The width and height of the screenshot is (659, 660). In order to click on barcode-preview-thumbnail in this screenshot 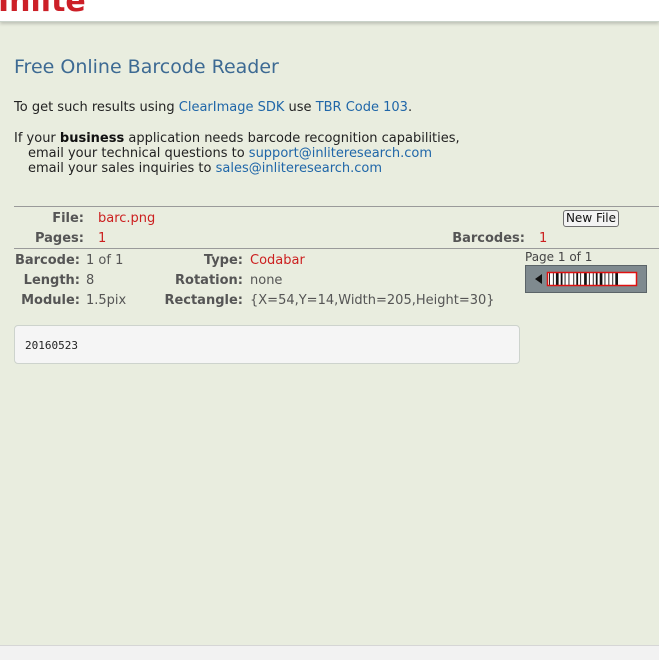, I will do `click(586, 279)`.